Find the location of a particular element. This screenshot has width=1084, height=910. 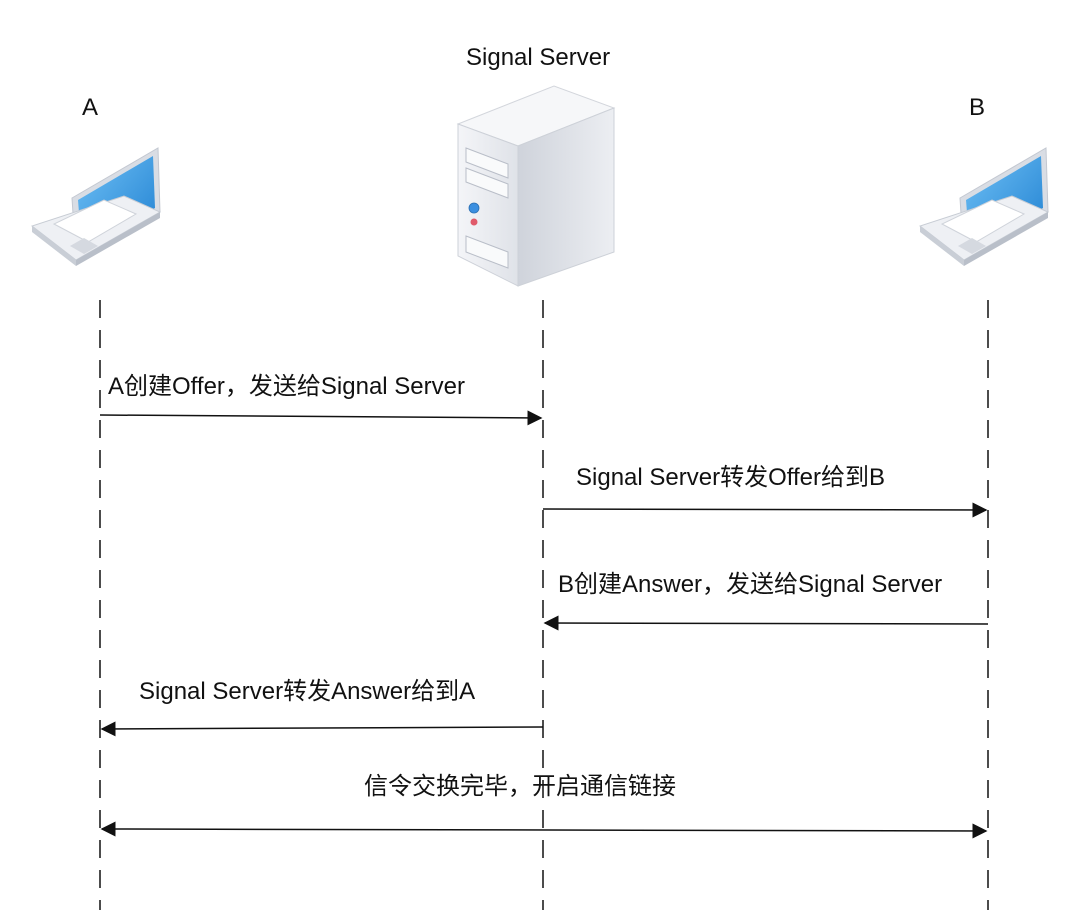

actor-server-label: Signal Server is located at coordinates (538, 57).